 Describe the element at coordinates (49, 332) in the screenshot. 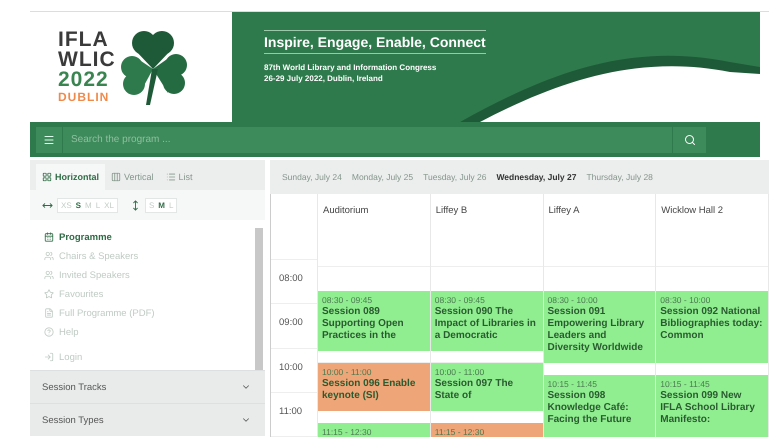

I see `help-icon` at that location.